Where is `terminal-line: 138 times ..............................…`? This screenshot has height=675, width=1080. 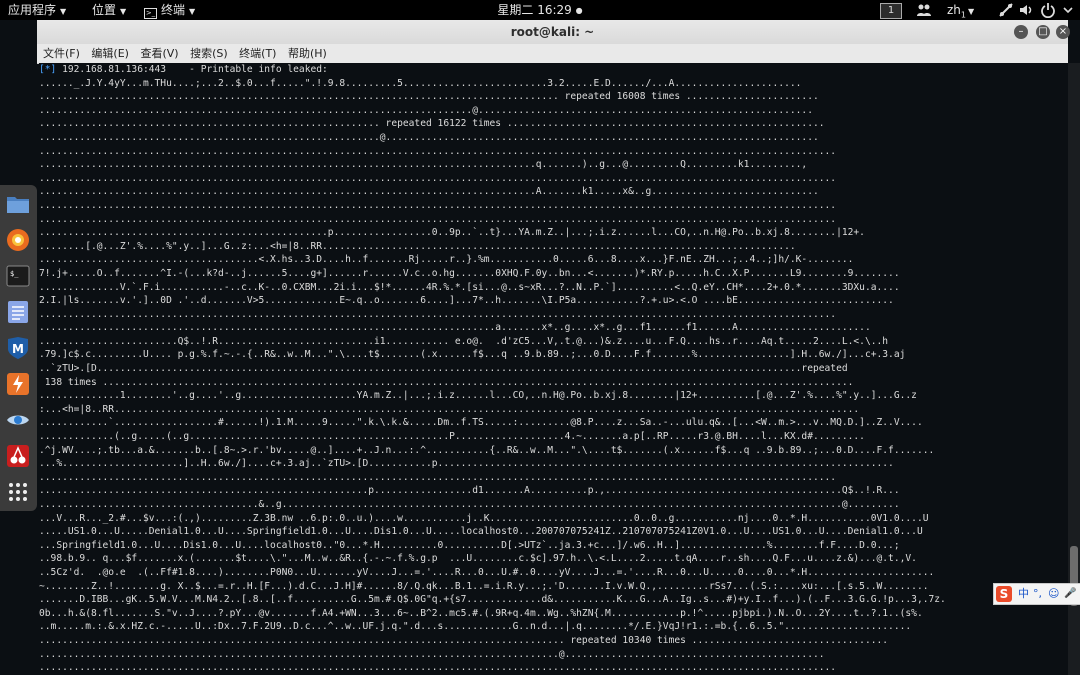
terminal-line: 138 times ..............................… is located at coordinates (553, 383).